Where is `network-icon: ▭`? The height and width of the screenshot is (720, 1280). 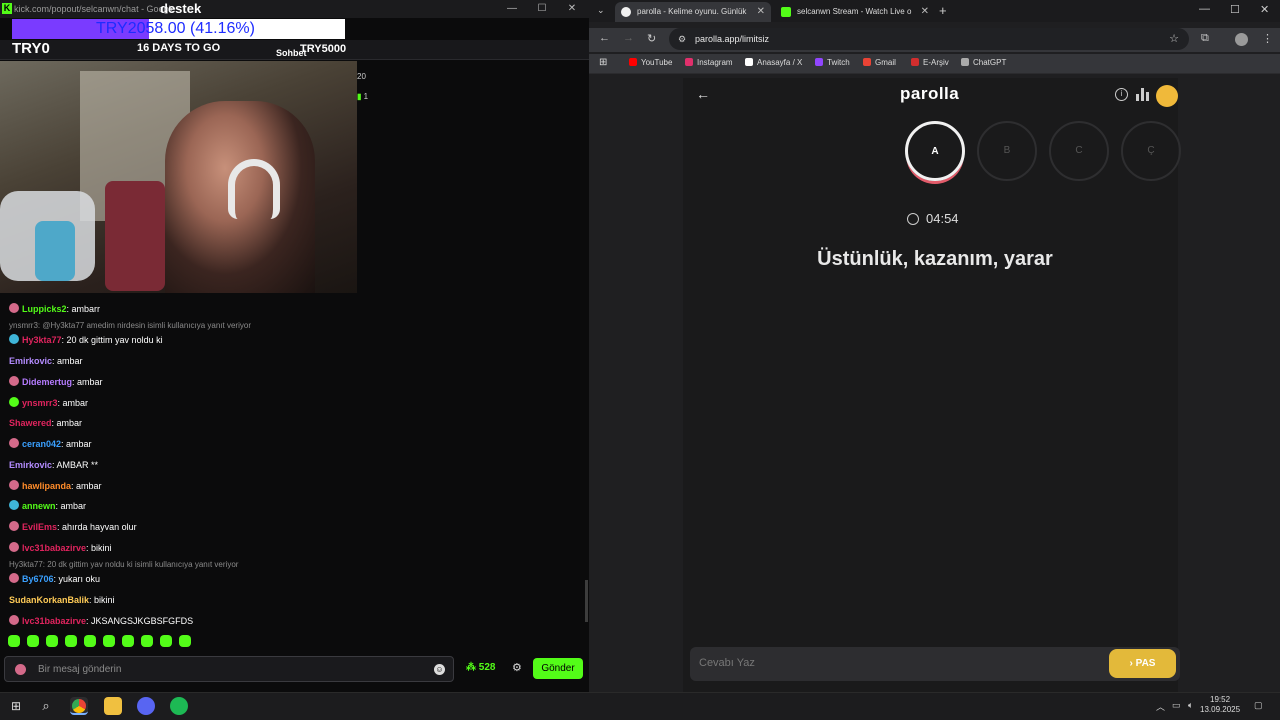
network-icon: ▭ is located at coordinates (1176, 705).